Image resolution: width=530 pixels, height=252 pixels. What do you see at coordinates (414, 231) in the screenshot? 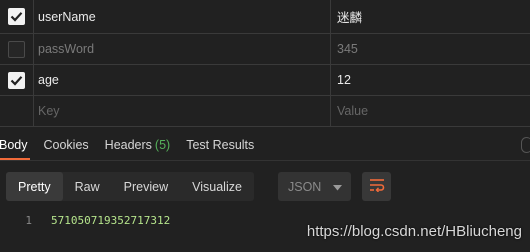
I see `watermark: https://blog.csdn.net/HBliucheng` at bounding box center [414, 231].